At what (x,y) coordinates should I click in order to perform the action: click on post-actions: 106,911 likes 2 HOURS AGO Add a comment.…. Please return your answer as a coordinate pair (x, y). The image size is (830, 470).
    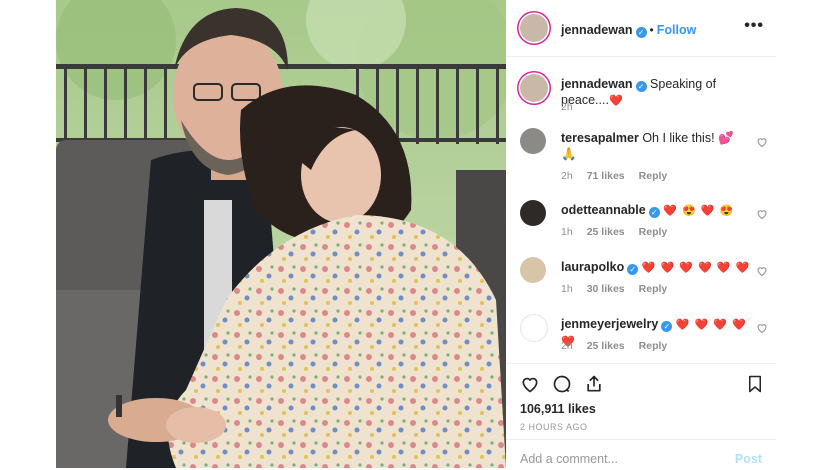
    Looking at the image, I should click on (641, 416).